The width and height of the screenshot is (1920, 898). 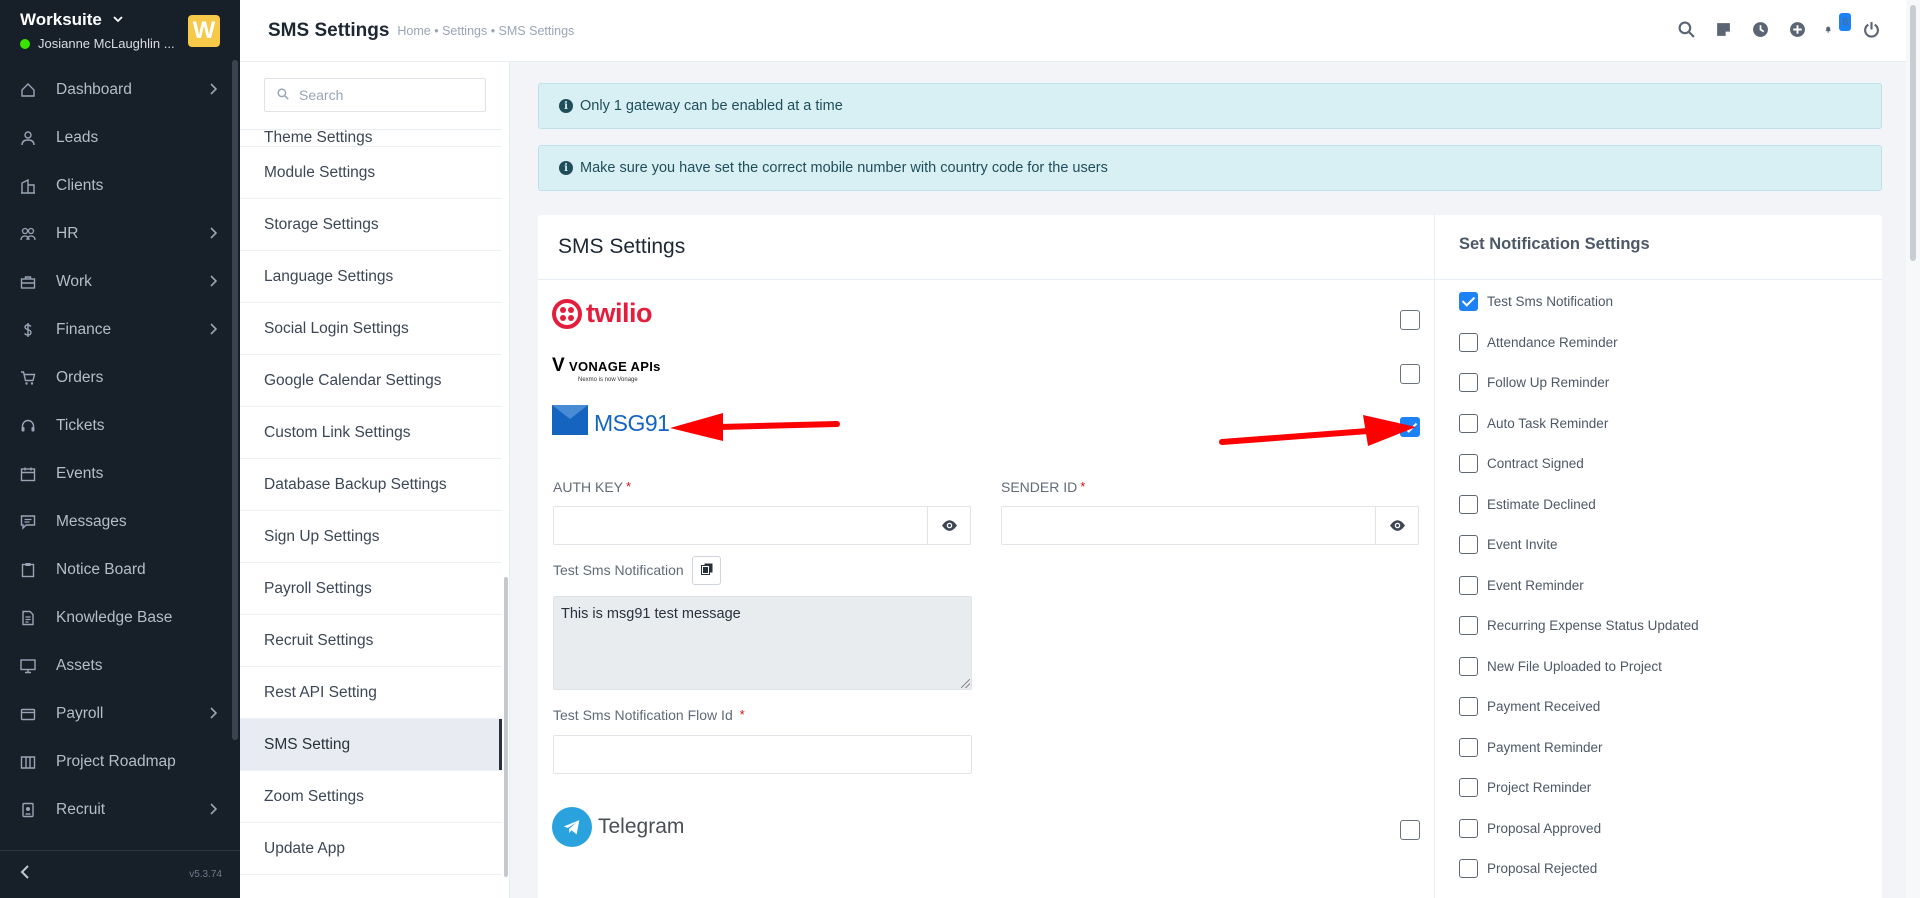 What do you see at coordinates (986, 247) in the screenshot?
I see `sms-settings-title: SMS Settings` at bounding box center [986, 247].